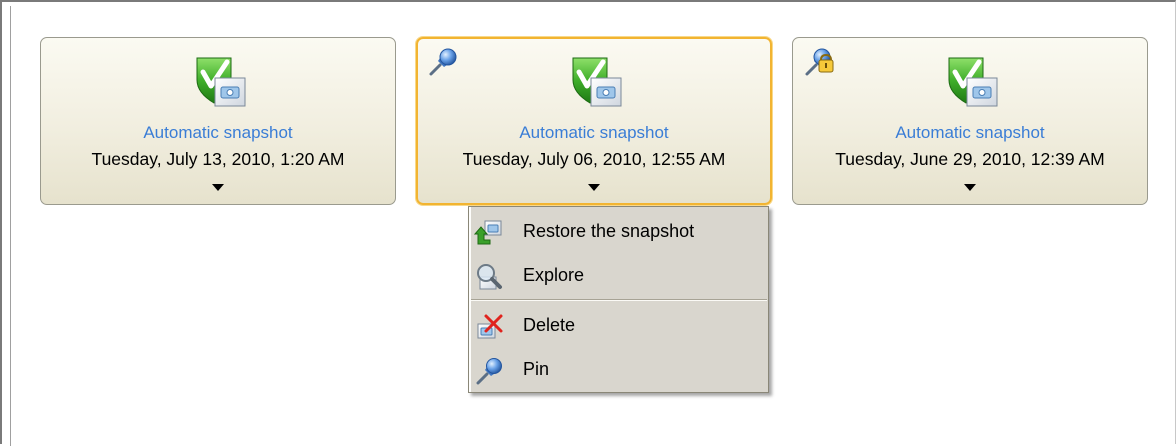 This screenshot has height=446, width=1176. What do you see at coordinates (618, 276) in the screenshot?
I see `menu-item-explore: Explore` at bounding box center [618, 276].